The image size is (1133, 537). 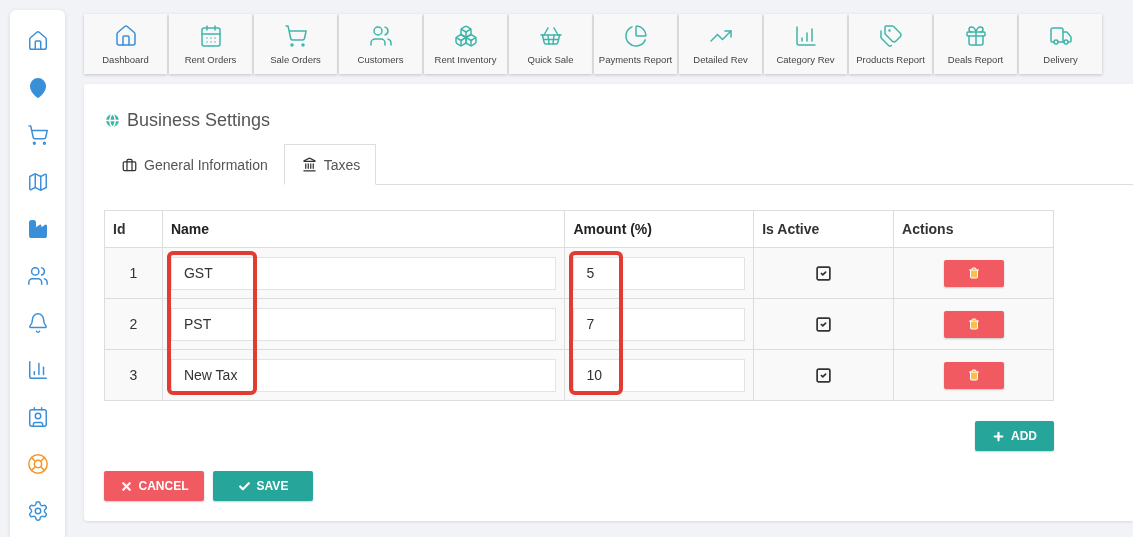 I want to click on contact-card-icon, so click(x=37, y=417).